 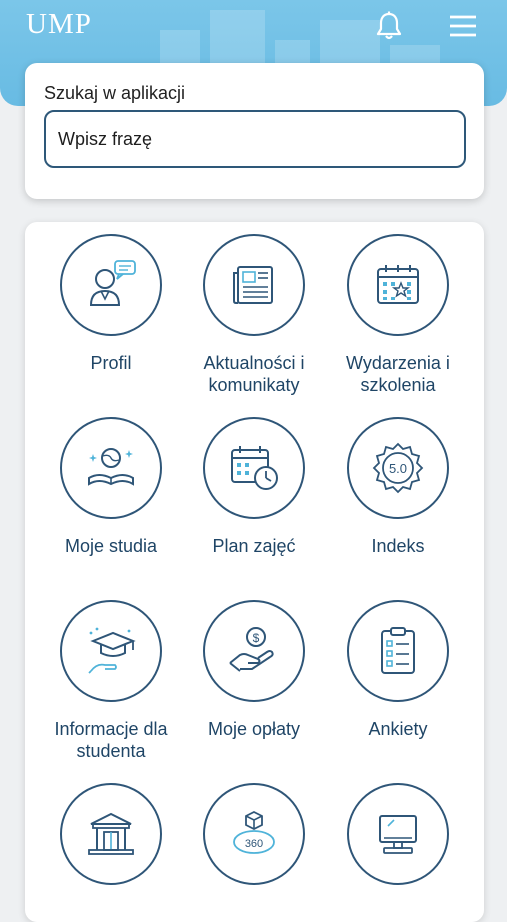 I want to click on tile-computer, so click(x=398, y=842).